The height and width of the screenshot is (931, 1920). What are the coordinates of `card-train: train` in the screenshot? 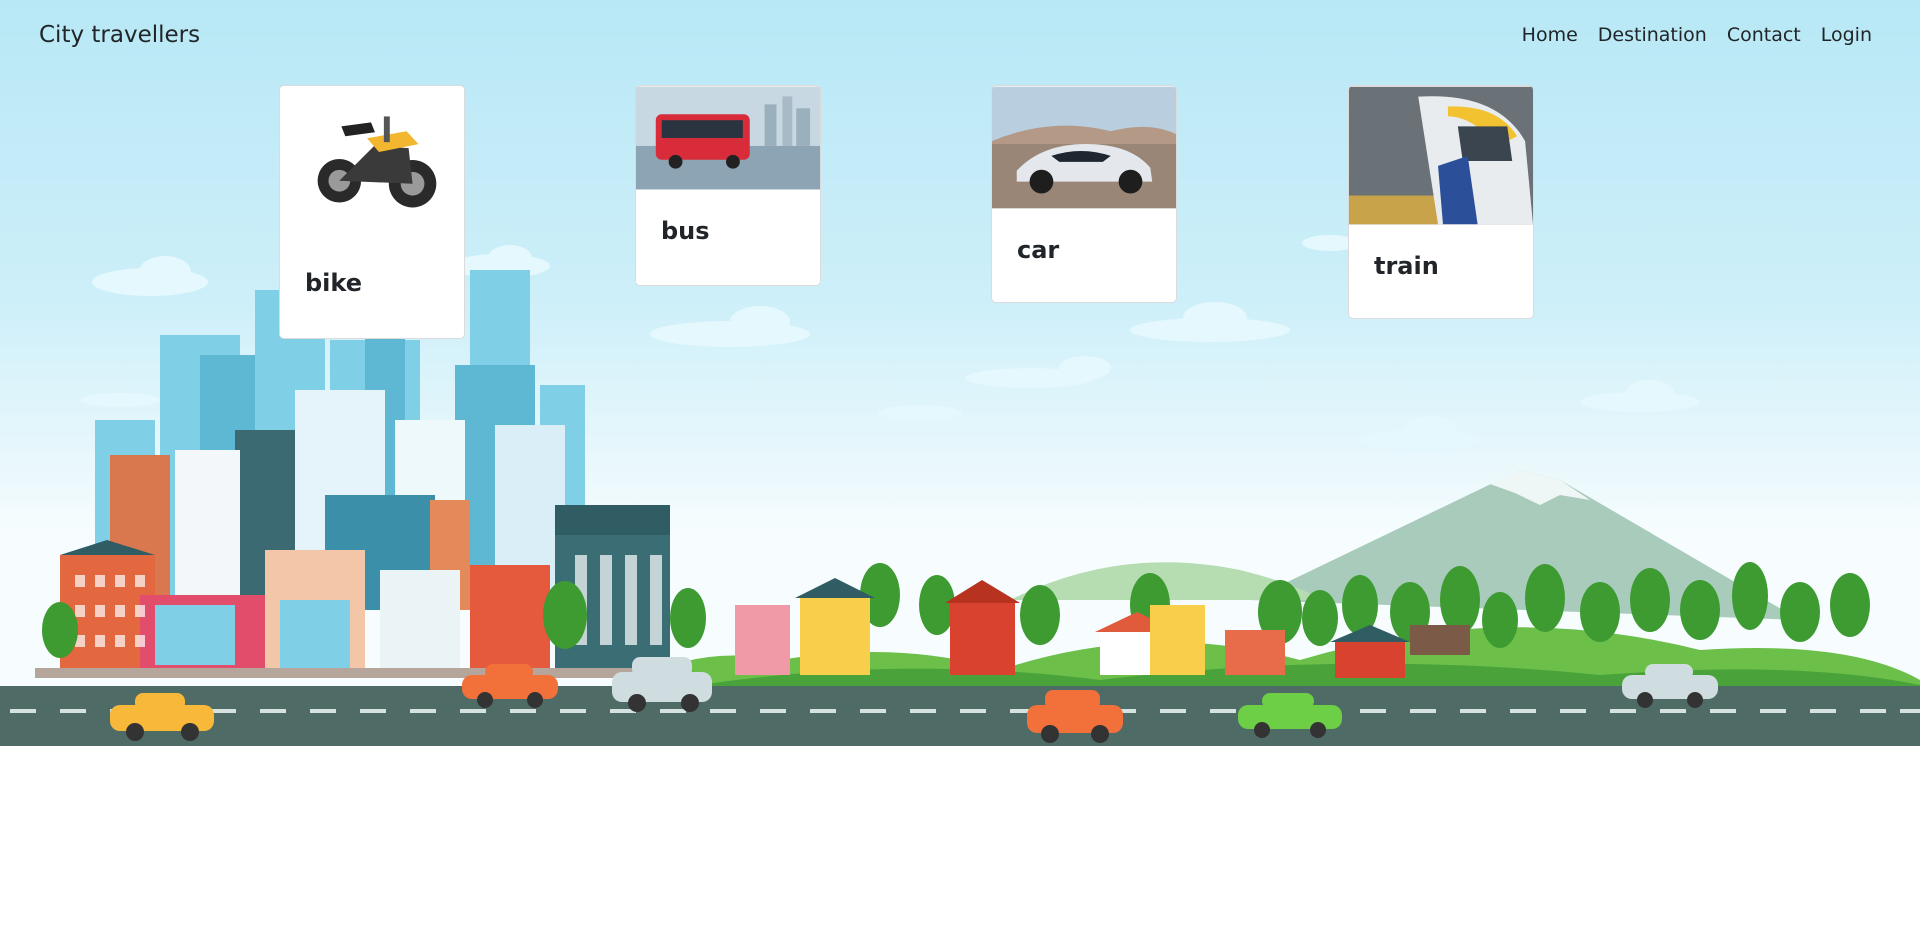 It's located at (1441, 202).